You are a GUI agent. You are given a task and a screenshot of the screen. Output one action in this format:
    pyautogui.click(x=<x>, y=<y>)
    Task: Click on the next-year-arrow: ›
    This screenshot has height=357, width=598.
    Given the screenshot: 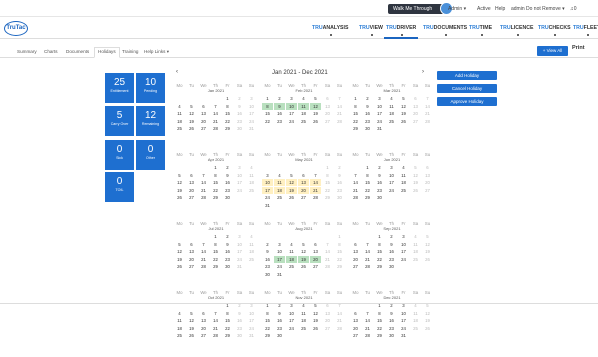 What is the action you would take?
    pyautogui.click(x=423, y=72)
    